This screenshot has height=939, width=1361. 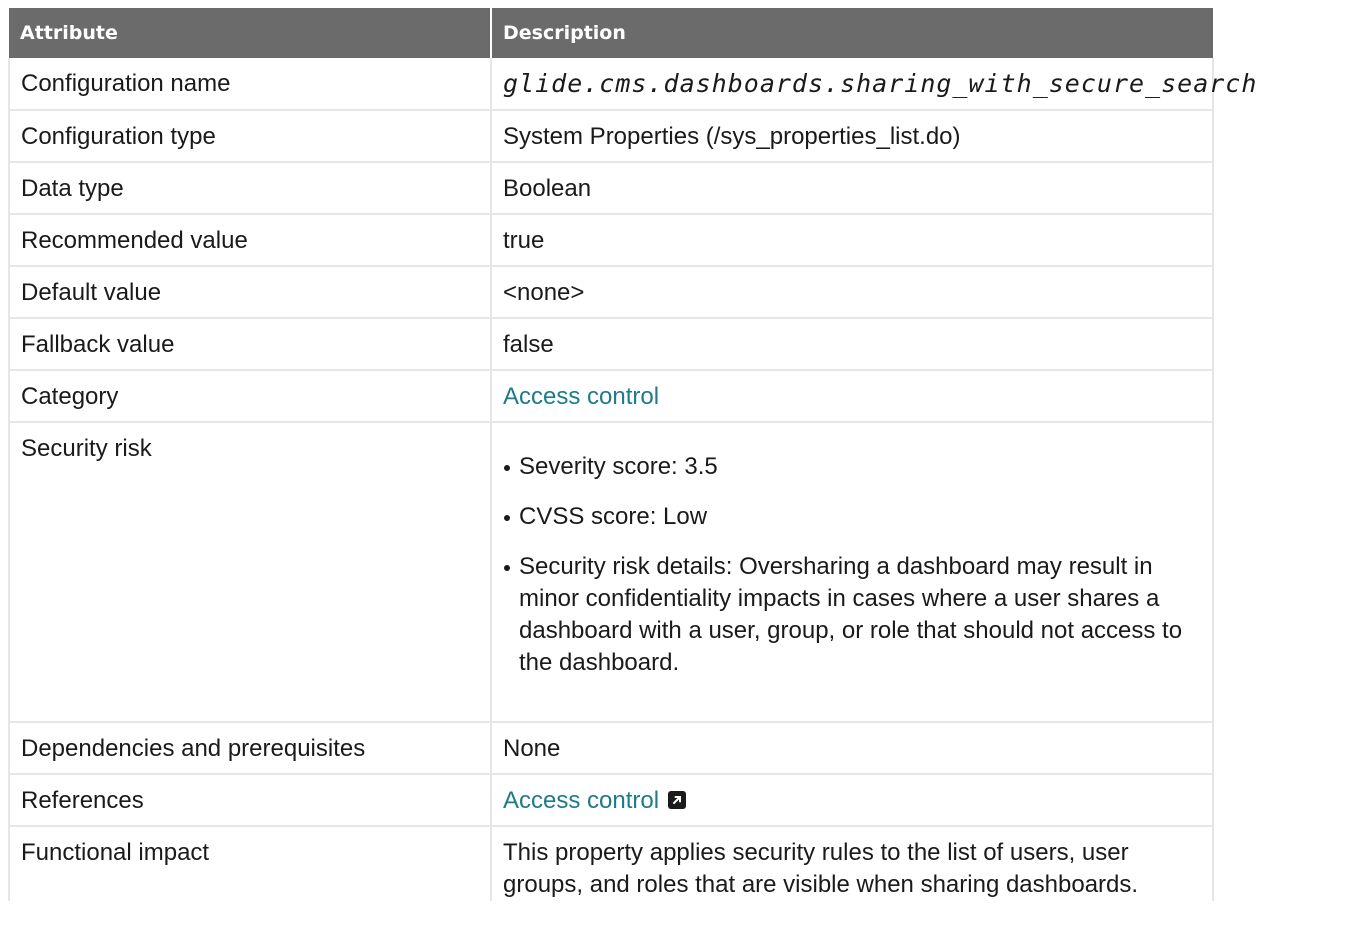 What do you see at coordinates (677, 798) in the screenshot?
I see `external-link-icon` at bounding box center [677, 798].